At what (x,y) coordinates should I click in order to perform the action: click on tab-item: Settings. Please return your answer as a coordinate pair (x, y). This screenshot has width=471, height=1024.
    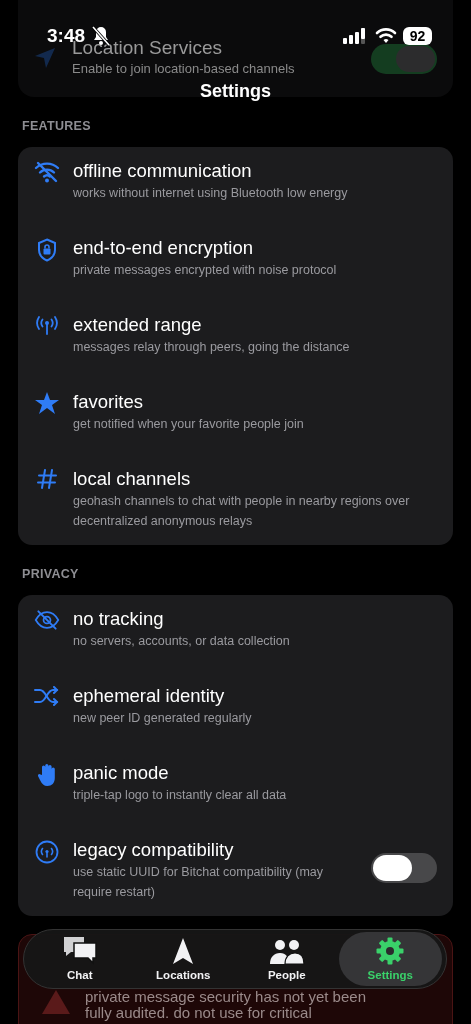
    Looking at the image, I should click on (390, 959).